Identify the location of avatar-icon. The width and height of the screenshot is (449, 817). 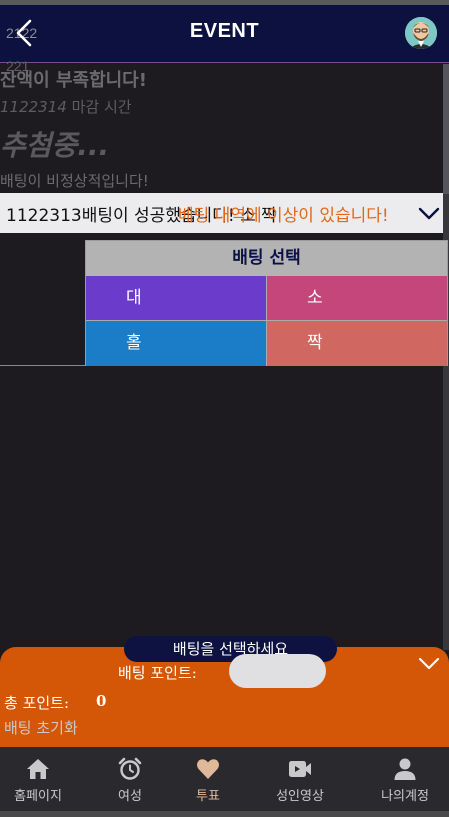
(421, 33).